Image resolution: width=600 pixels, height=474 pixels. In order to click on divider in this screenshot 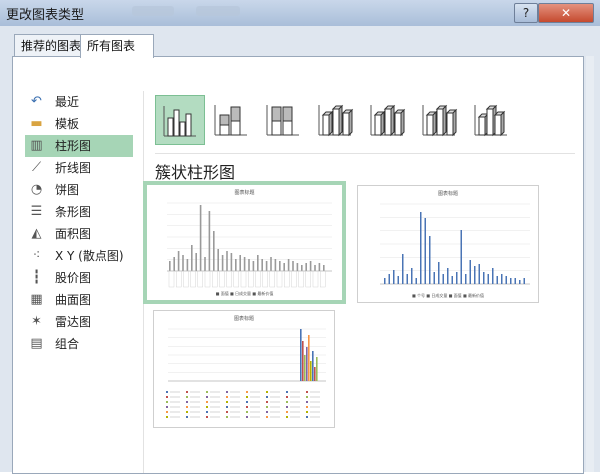, I will do `click(365, 153)`.